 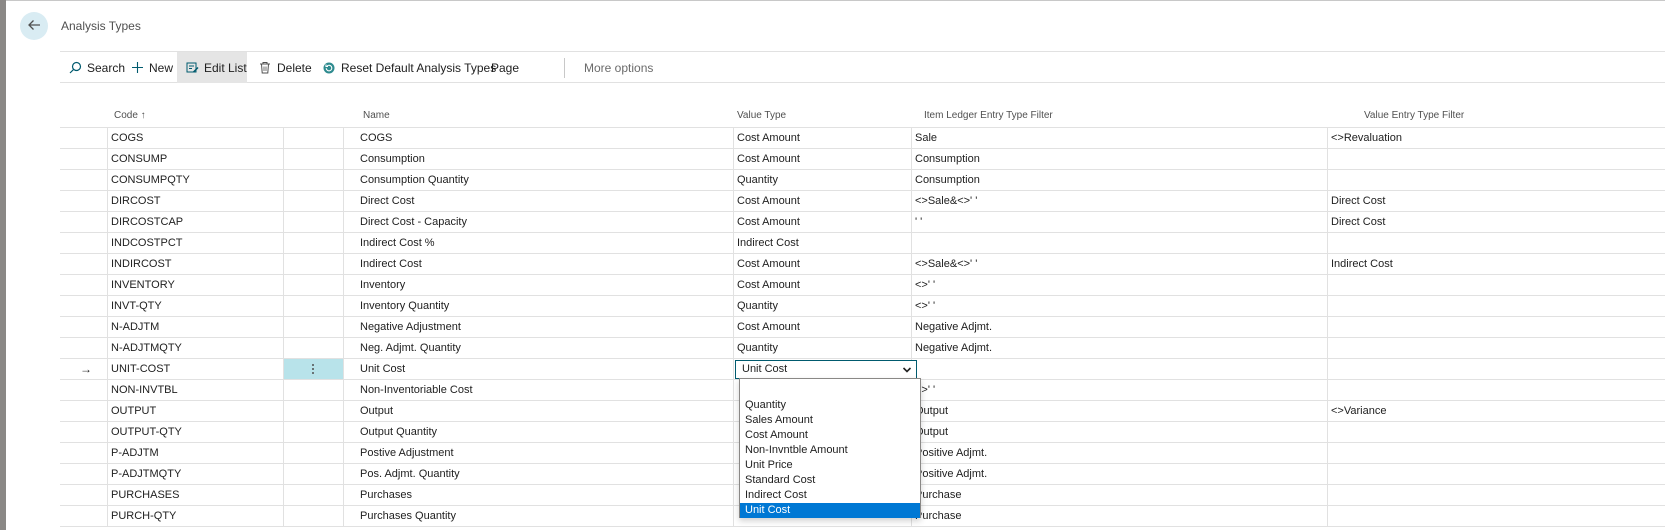 I want to click on cell-item-ledger-filter: Purchase, so click(x=938, y=516).